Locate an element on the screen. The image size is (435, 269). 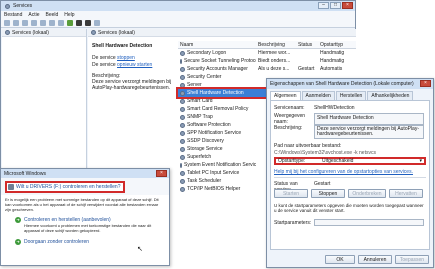
service-name-cell: Storage Service is located at coordinates (217, 149).